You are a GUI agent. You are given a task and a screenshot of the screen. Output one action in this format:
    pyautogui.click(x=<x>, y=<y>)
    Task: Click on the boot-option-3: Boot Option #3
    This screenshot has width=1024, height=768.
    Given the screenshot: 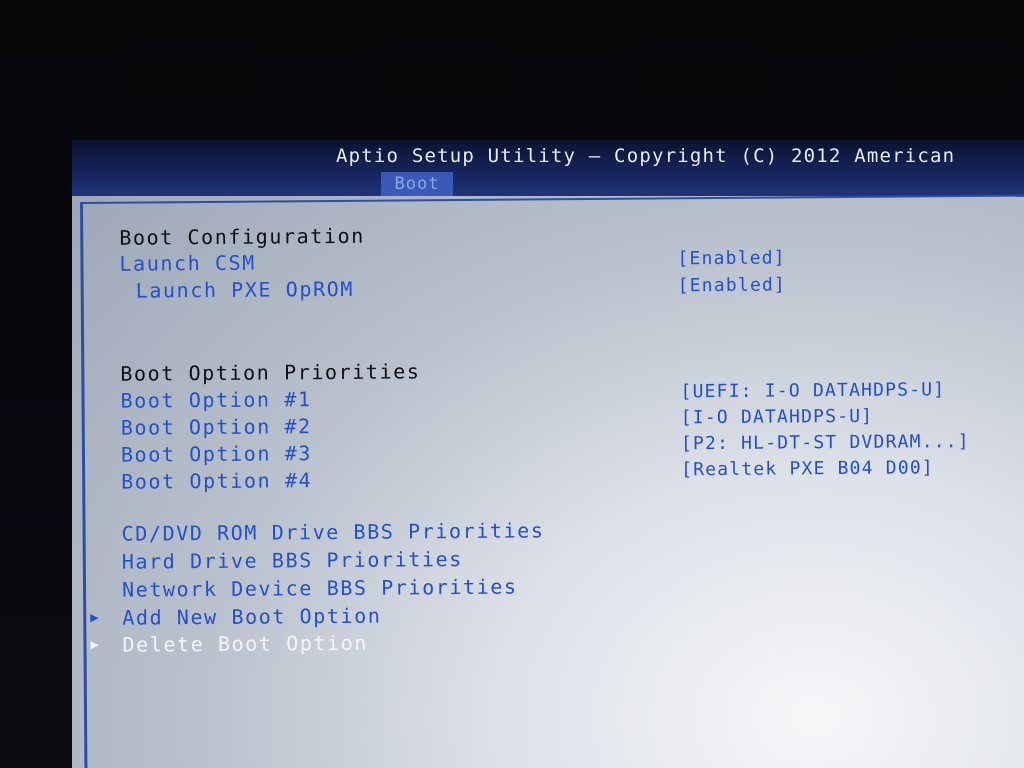 What is the action you would take?
    pyautogui.click(x=216, y=453)
    